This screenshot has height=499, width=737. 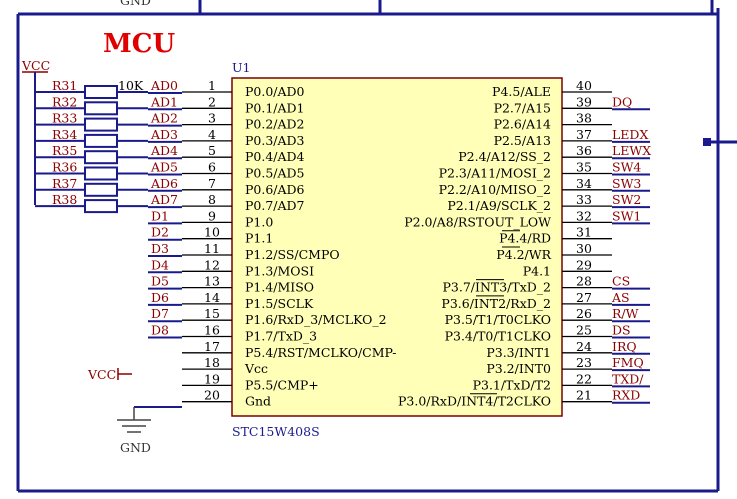 I want to click on net-label: CS, so click(x=621, y=281).